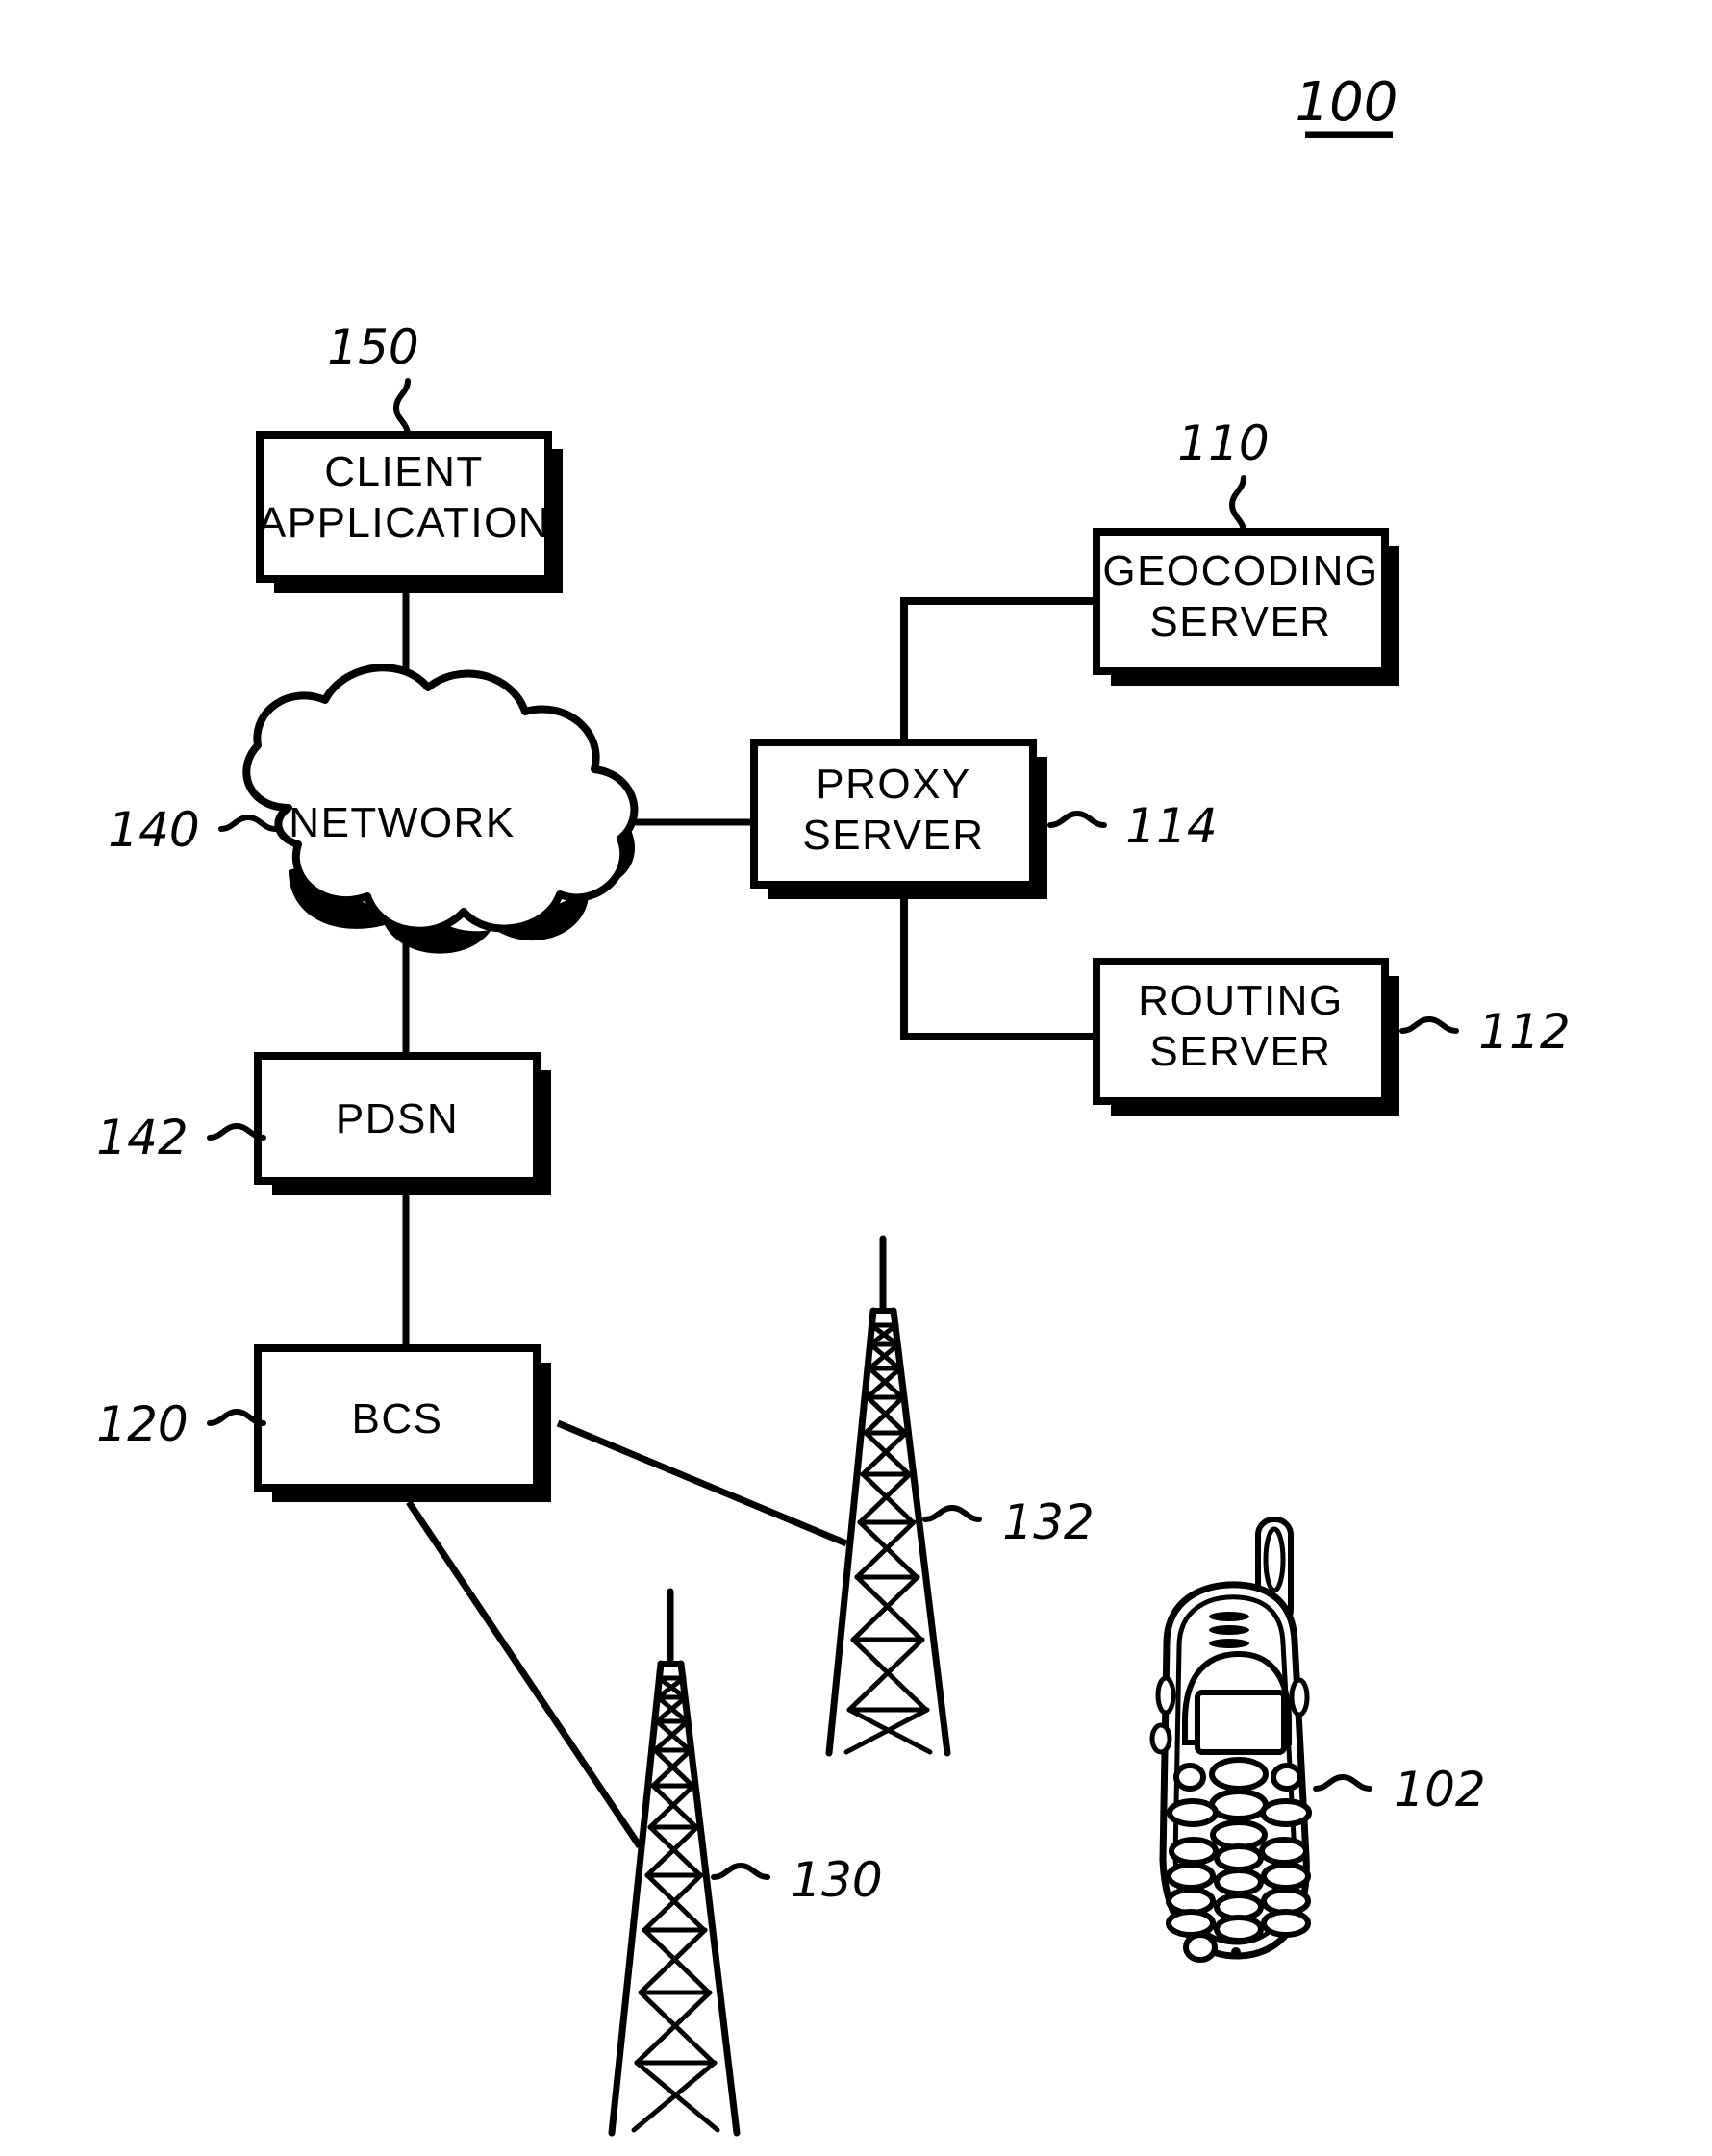 This screenshot has width=1712, height=2156. What do you see at coordinates (1241, 1722) in the screenshot?
I see `phone-screen` at bounding box center [1241, 1722].